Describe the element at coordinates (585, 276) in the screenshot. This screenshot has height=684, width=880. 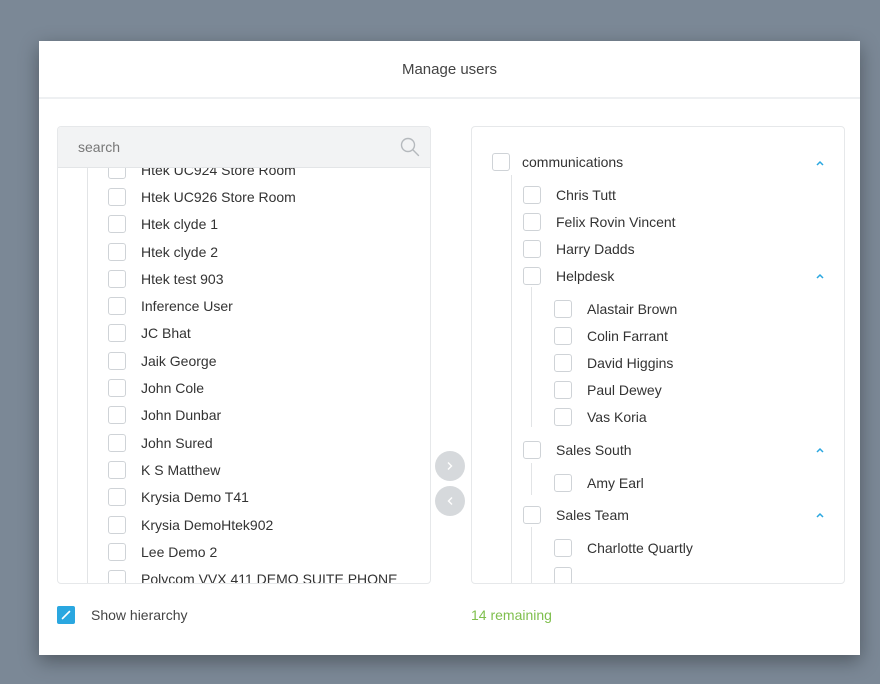
I see `tree-node-label: Helpdesk` at that location.